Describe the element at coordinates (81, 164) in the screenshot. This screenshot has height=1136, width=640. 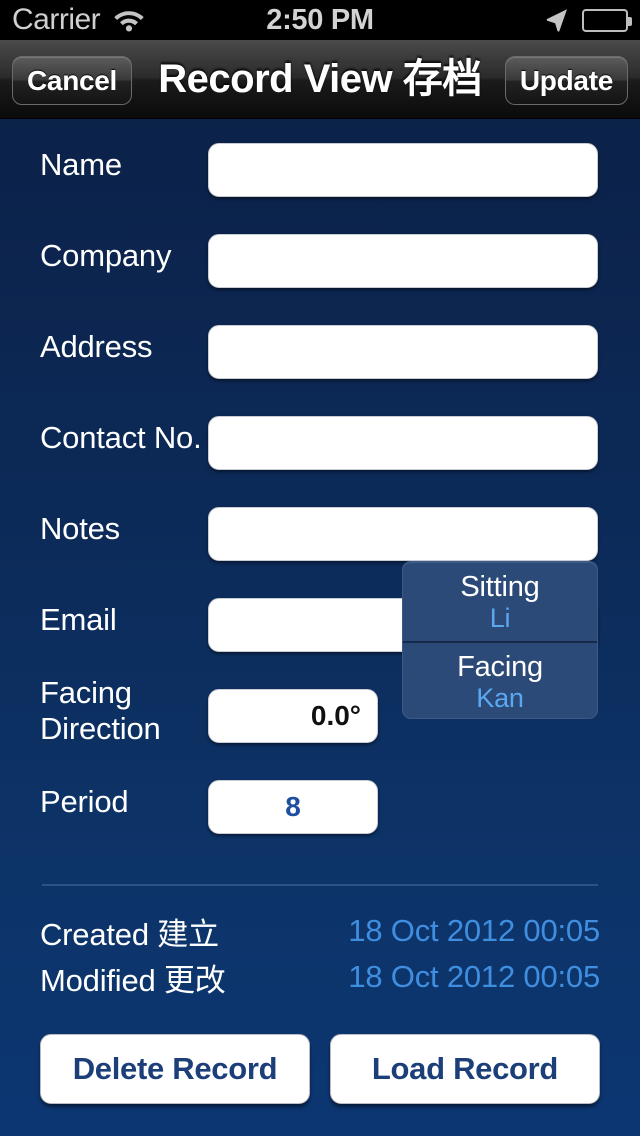
I see `name-label: Name` at that location.